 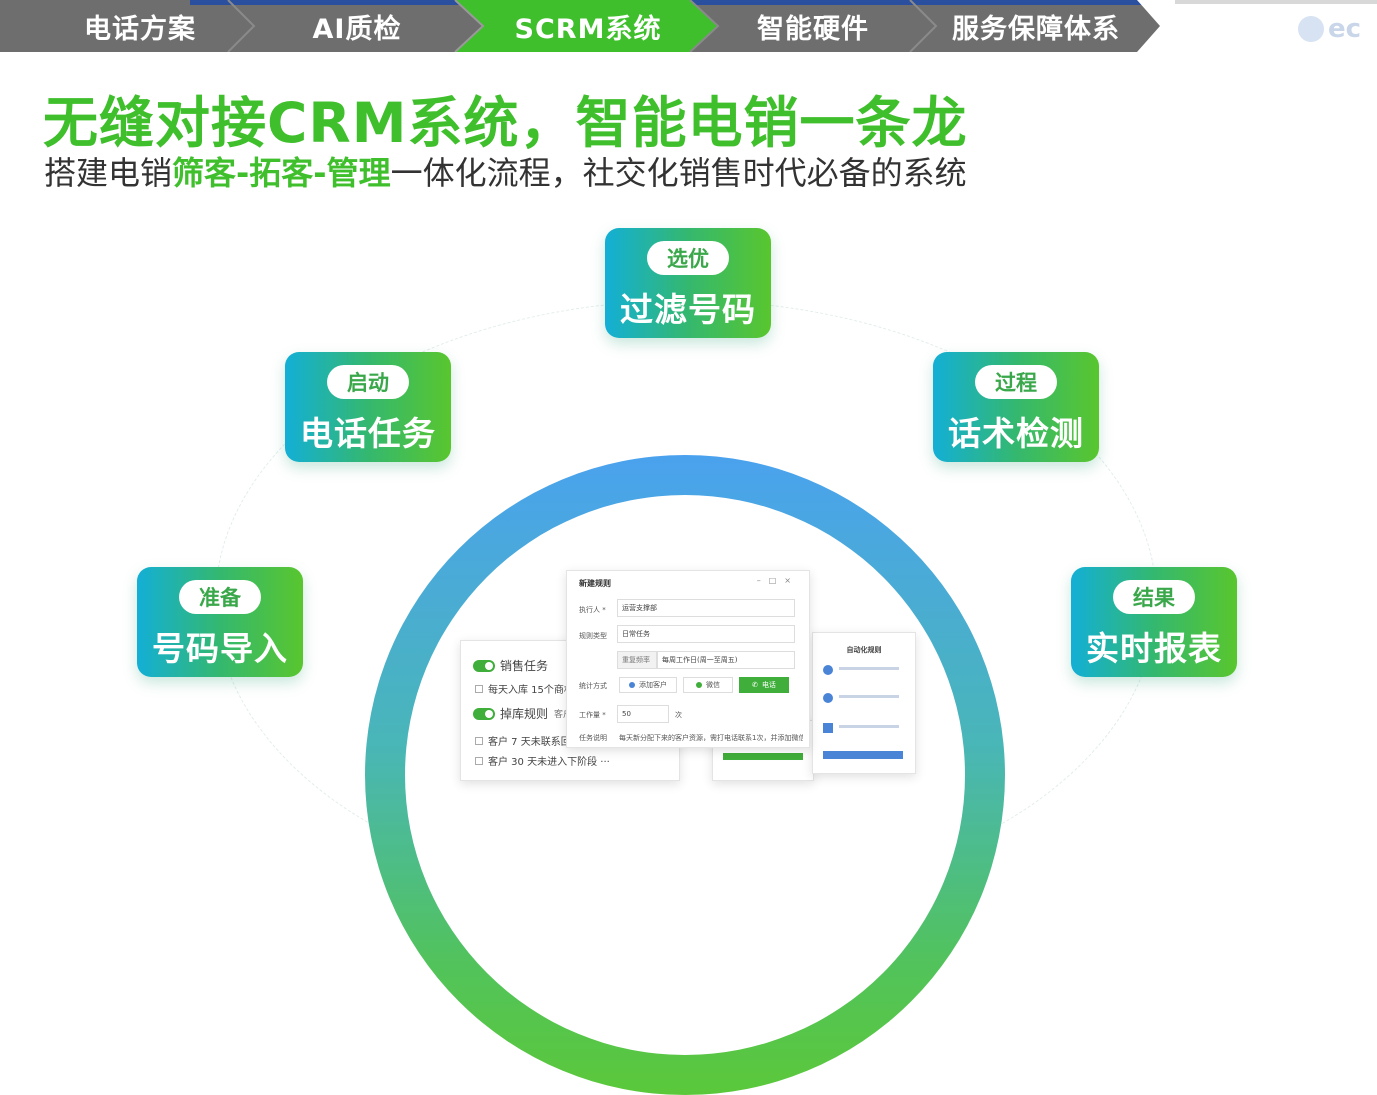 I want to click on card-label: 话术检测, so click(x=1016, y=433).